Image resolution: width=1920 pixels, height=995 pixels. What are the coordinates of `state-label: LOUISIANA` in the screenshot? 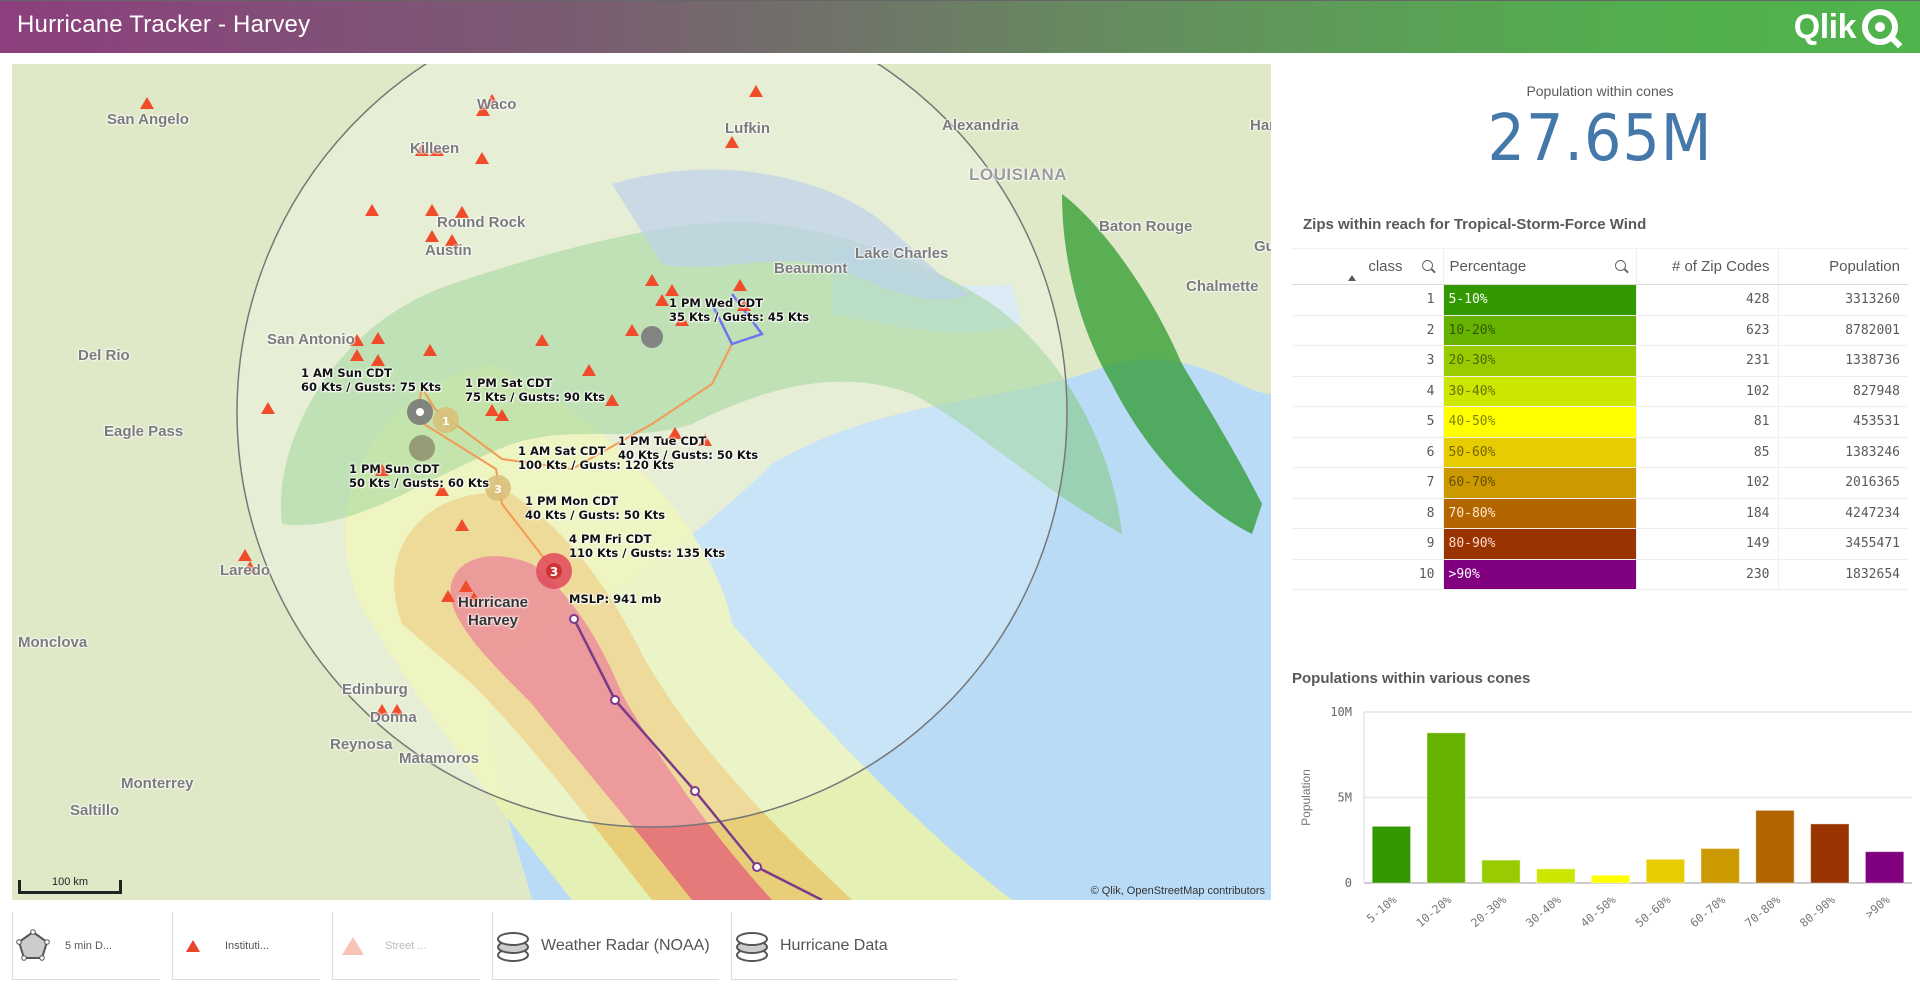 It's located at (1018, 174).